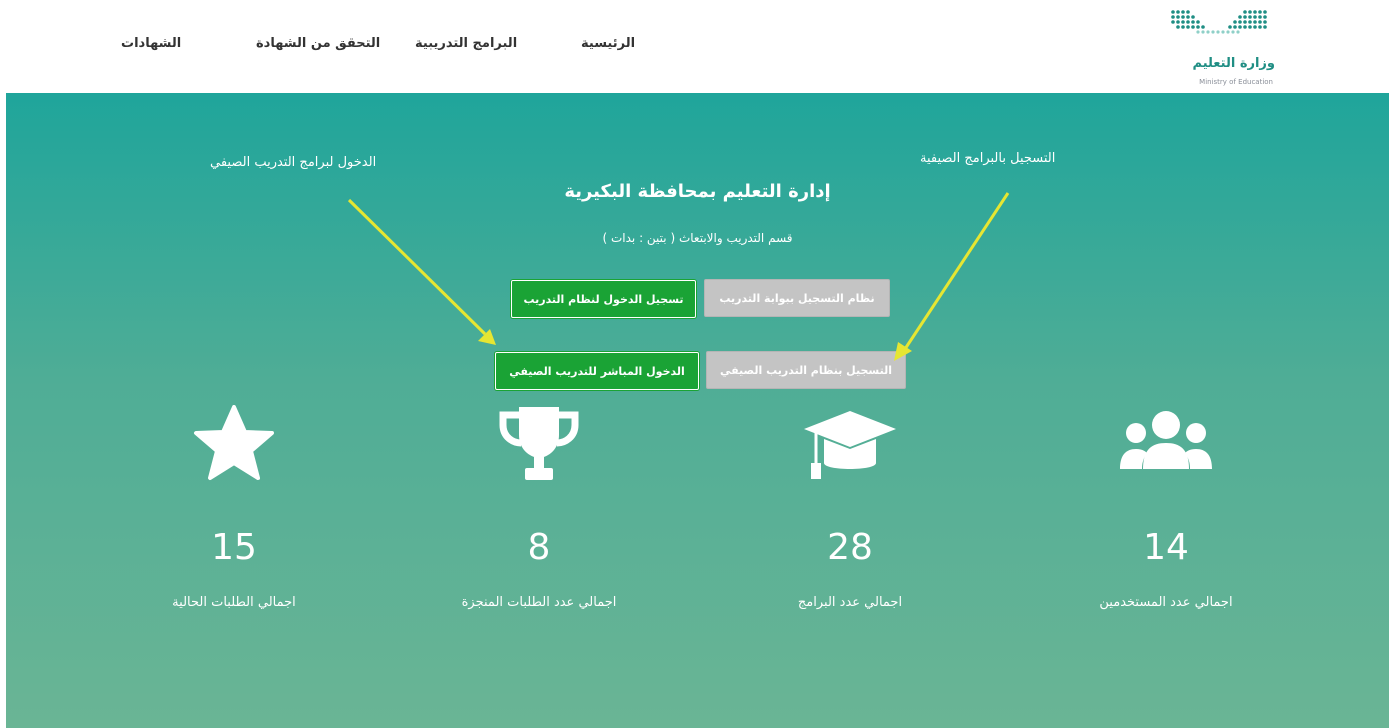  I want to click on stat-current-requests: 15 اجمالي الطلبات الحالية, so click(234, 507).